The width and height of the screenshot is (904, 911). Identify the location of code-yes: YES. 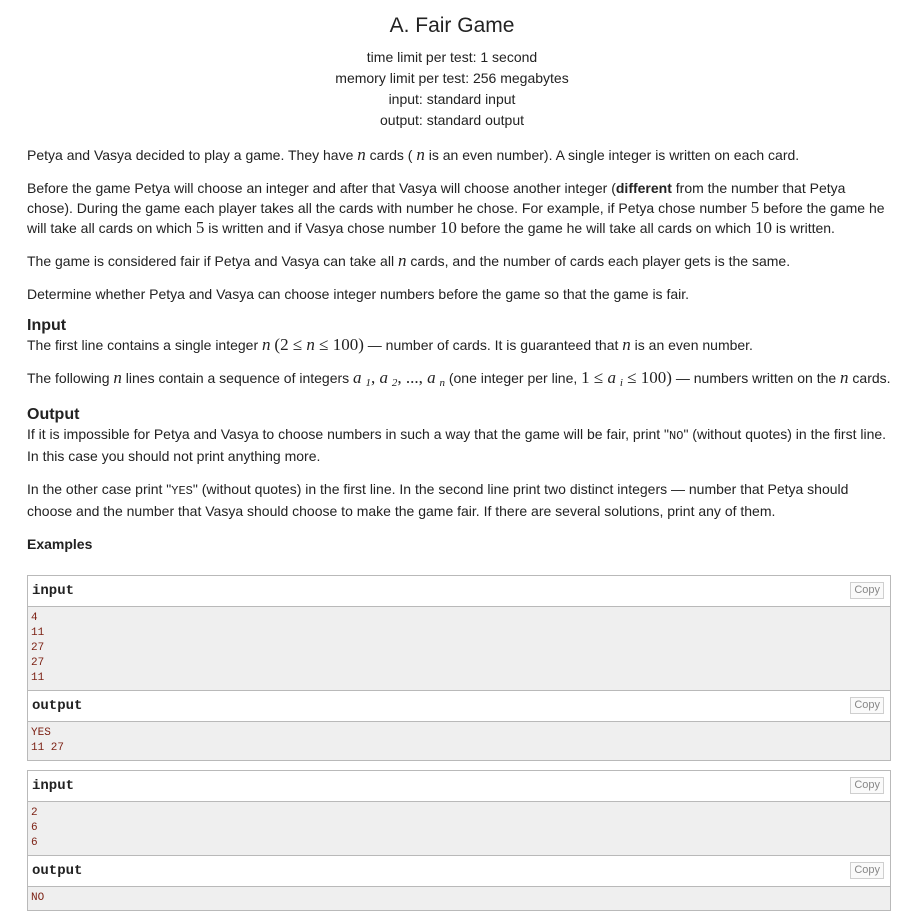
(182, 491).